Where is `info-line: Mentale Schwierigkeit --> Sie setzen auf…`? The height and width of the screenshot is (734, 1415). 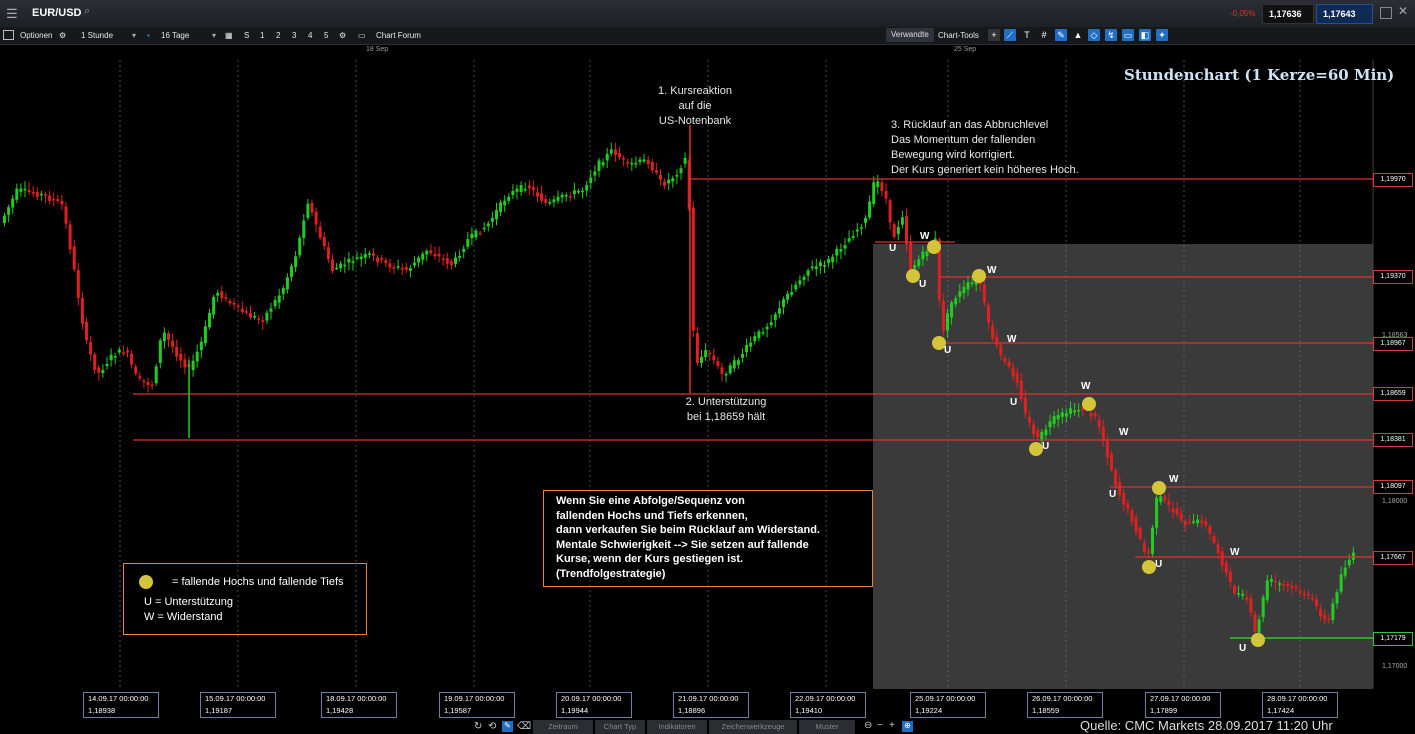
info-line: Mentale Schwierigkeit --> Sie setzen auf… is located at coordinates (682, 544).